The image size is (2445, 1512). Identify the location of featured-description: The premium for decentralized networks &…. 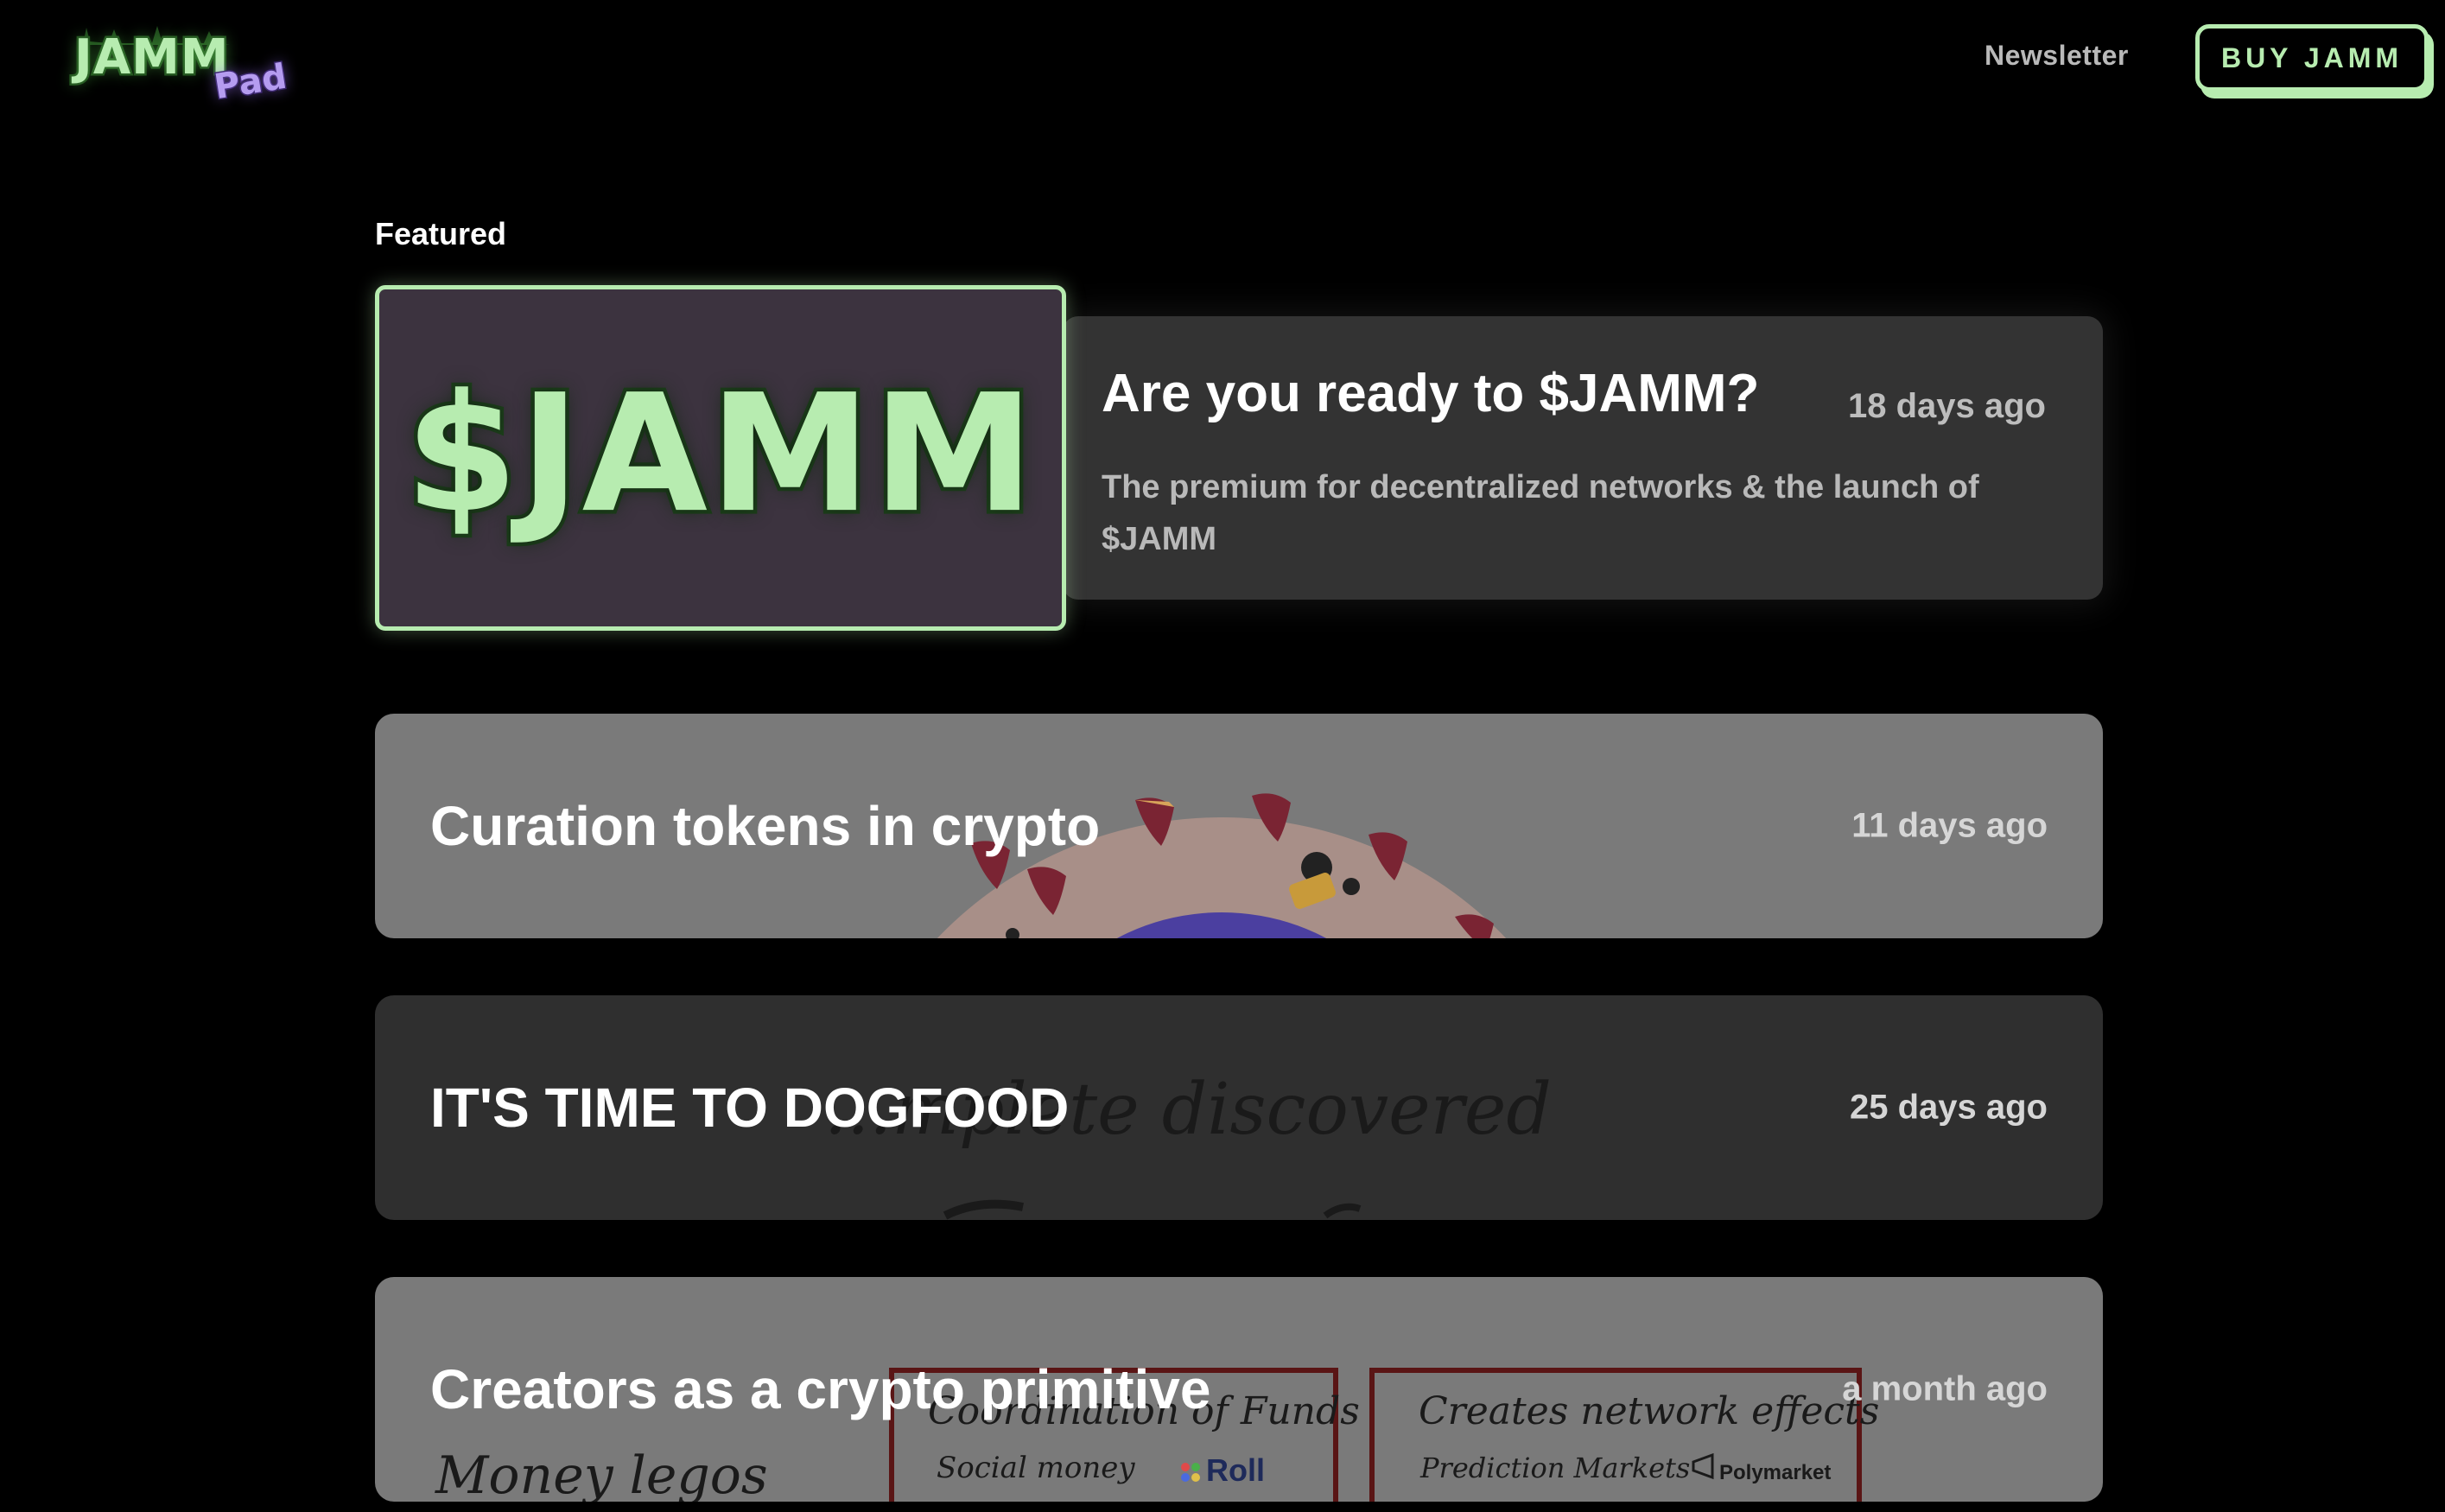
(1540, 513).